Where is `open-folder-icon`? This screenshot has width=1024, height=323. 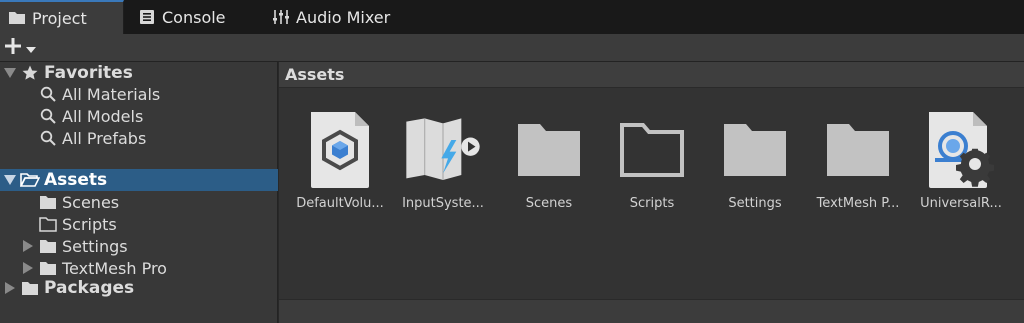 open-folder-icon is located at coordinates (30, 180).